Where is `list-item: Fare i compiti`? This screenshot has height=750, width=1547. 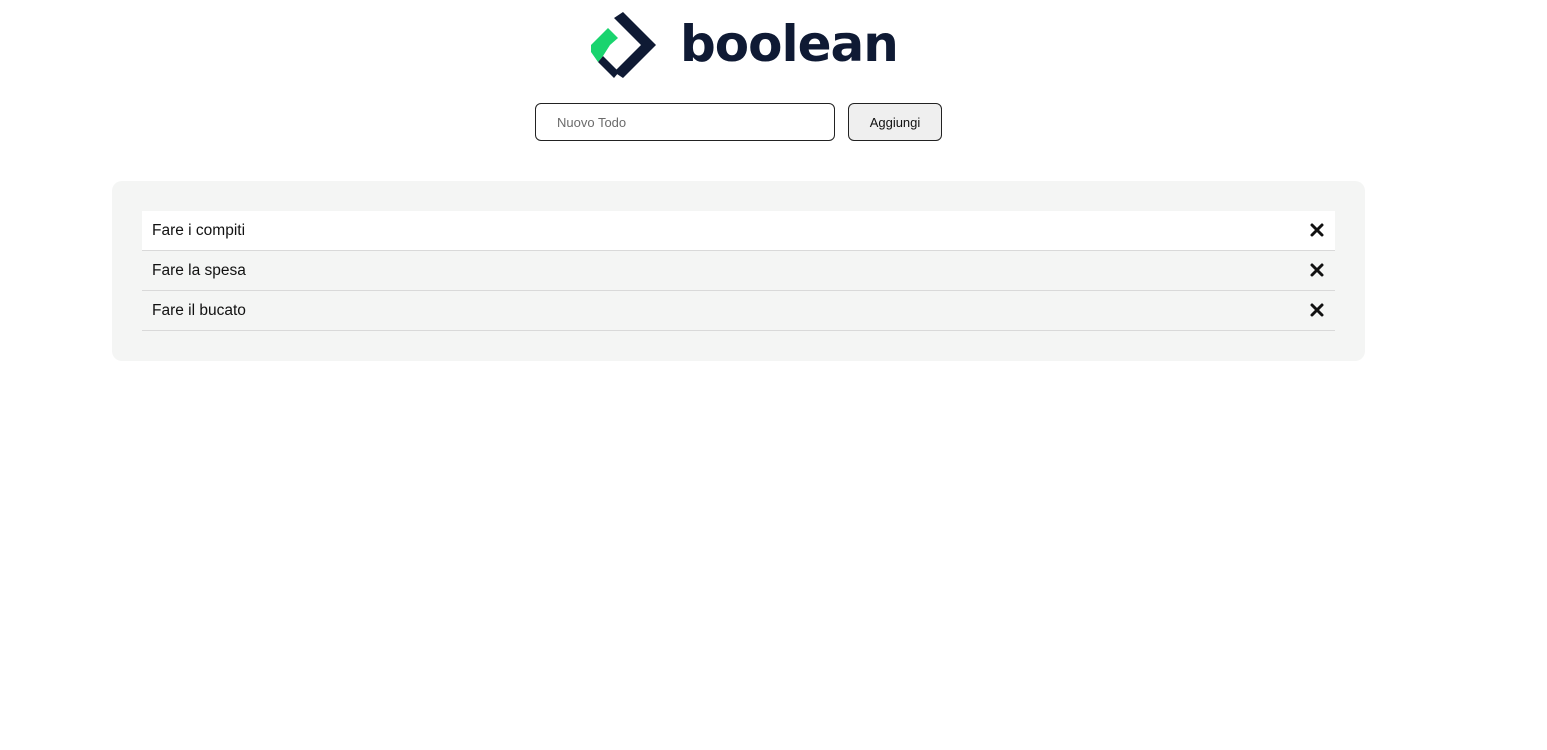
list-item: Fare i compiti is located at coordinates (738, 231).